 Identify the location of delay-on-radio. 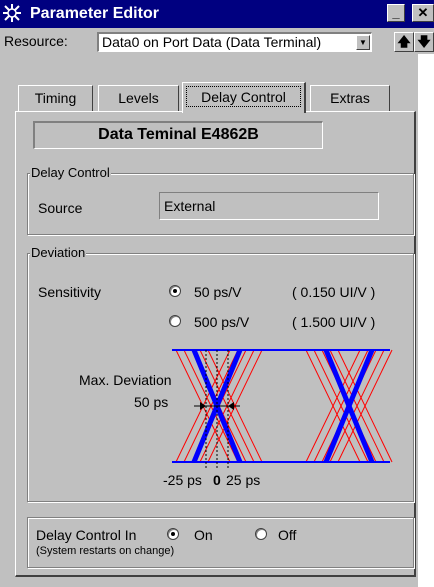
(173, 534).